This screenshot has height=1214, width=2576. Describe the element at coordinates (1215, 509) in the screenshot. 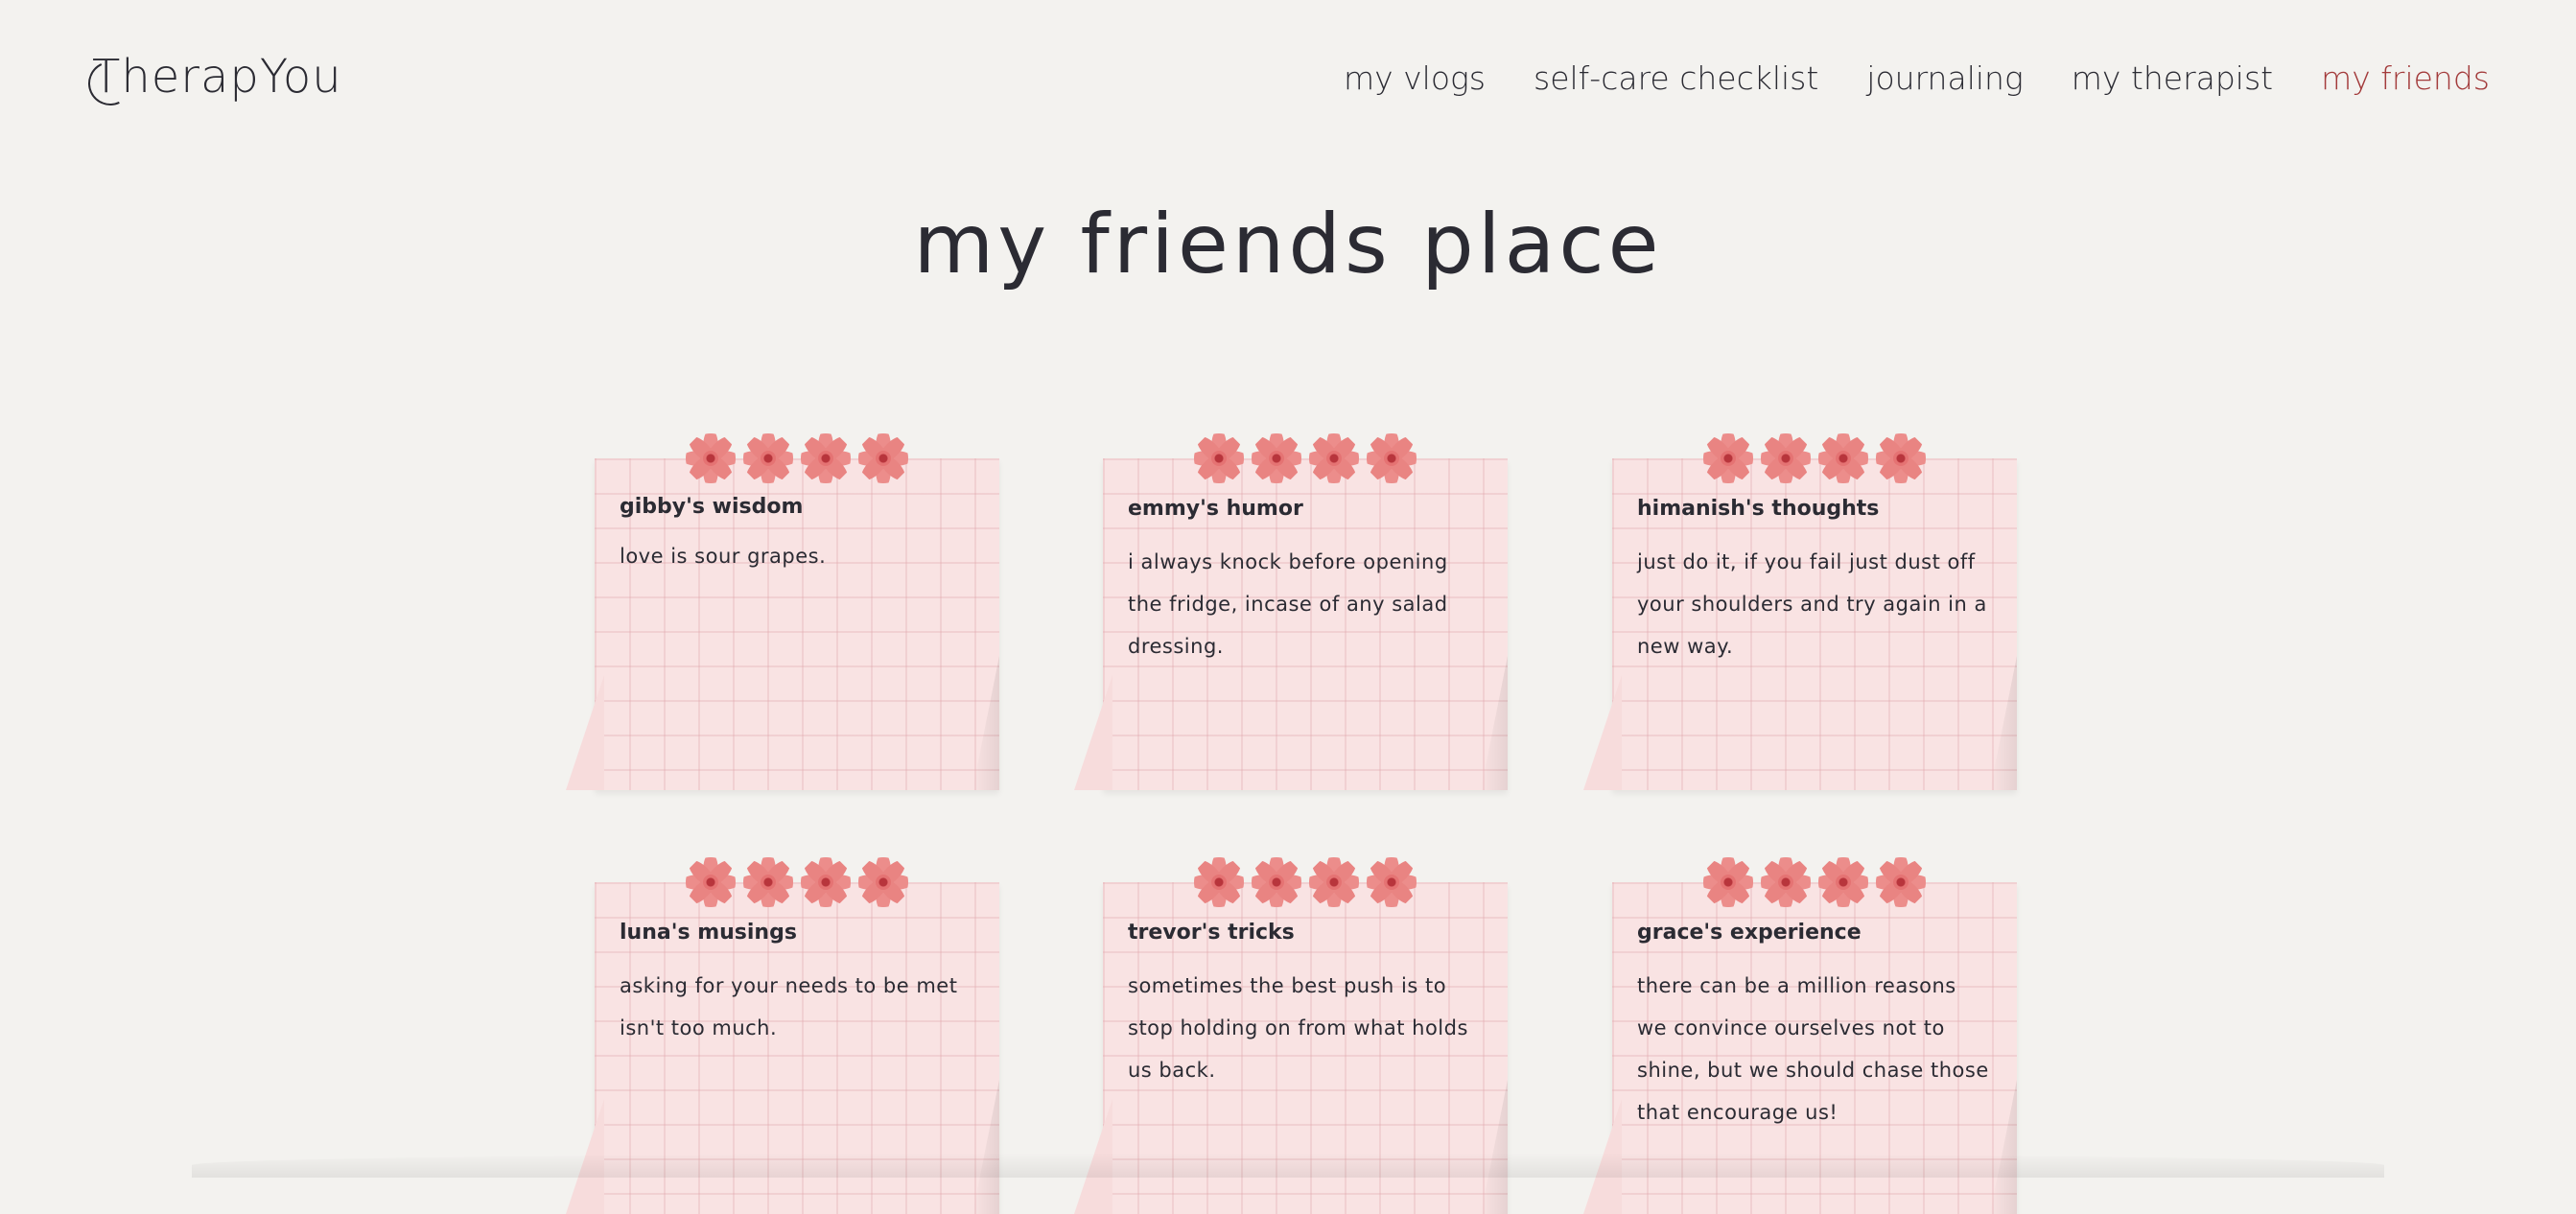

I see `note-title: emmy's humor` at that location.